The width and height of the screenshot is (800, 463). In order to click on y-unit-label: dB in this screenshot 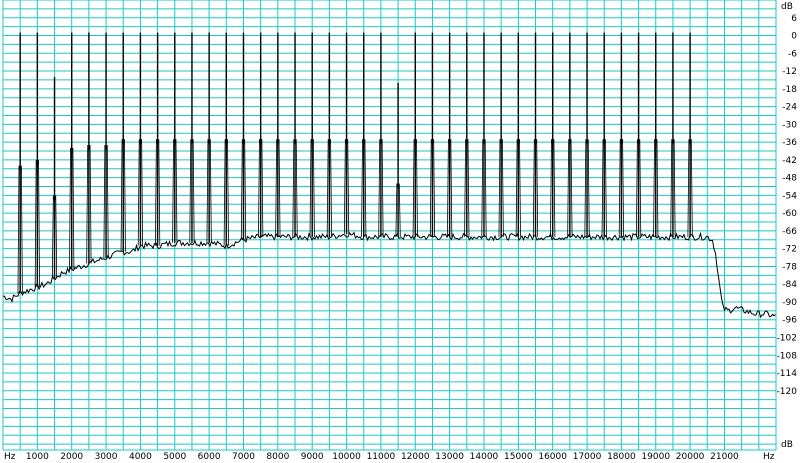, I will do `click(787, 7)`.